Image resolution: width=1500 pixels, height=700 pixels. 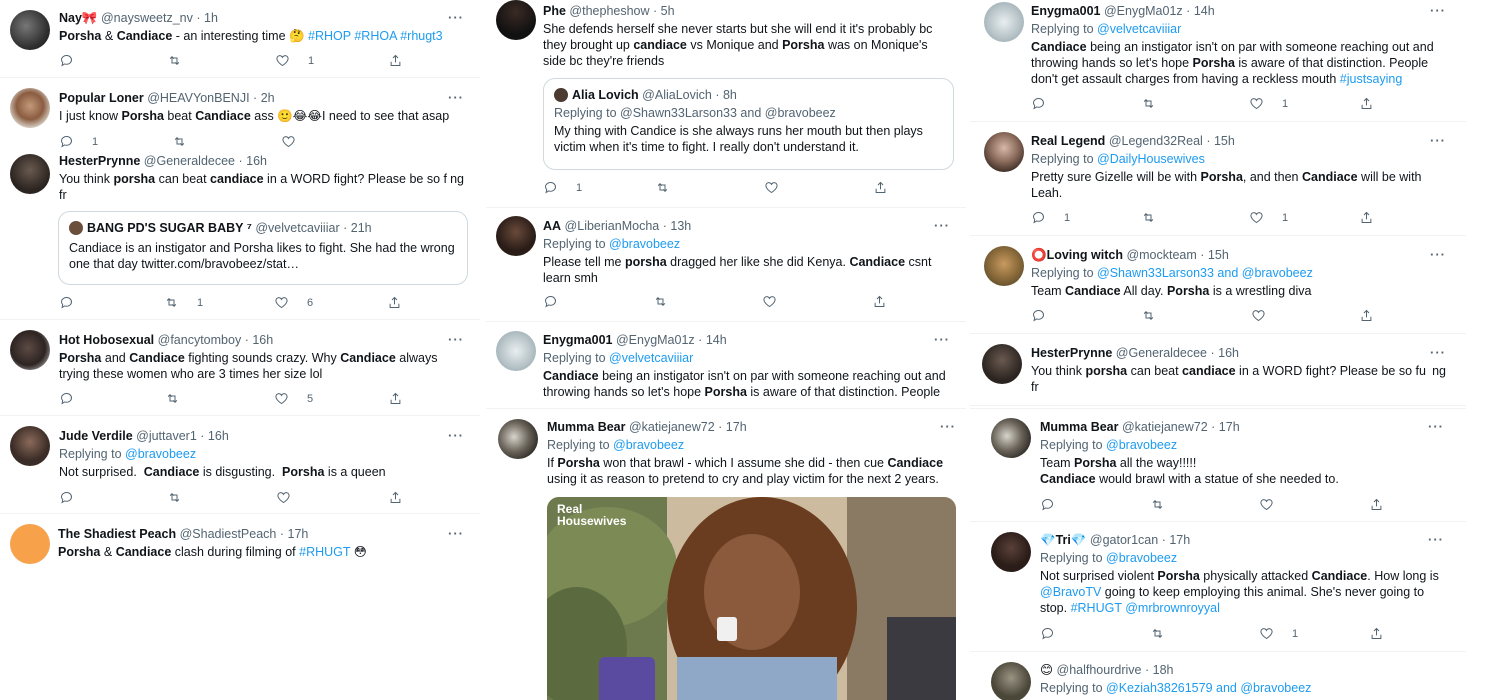 I want to click on timestamp: 15h, so click(x=1218, y=255).